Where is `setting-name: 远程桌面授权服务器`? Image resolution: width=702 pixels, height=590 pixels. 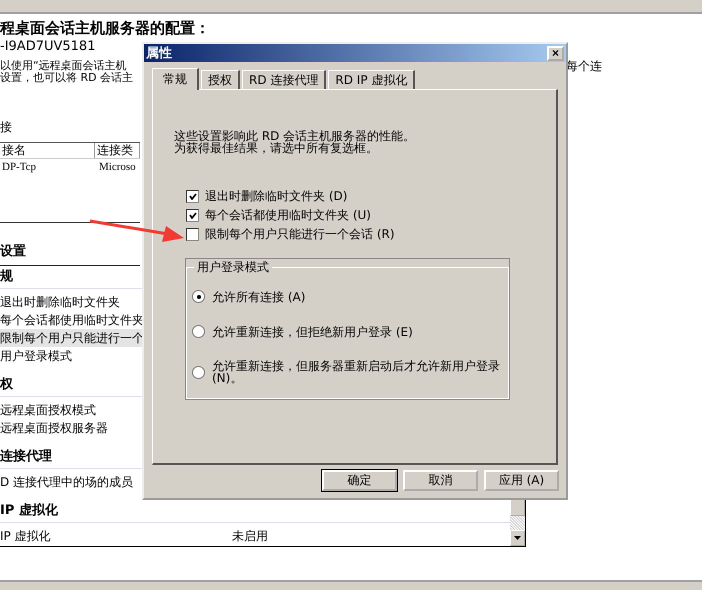 setting-name: 远程桌面授权服务器 is located at coordinates (54, 428).